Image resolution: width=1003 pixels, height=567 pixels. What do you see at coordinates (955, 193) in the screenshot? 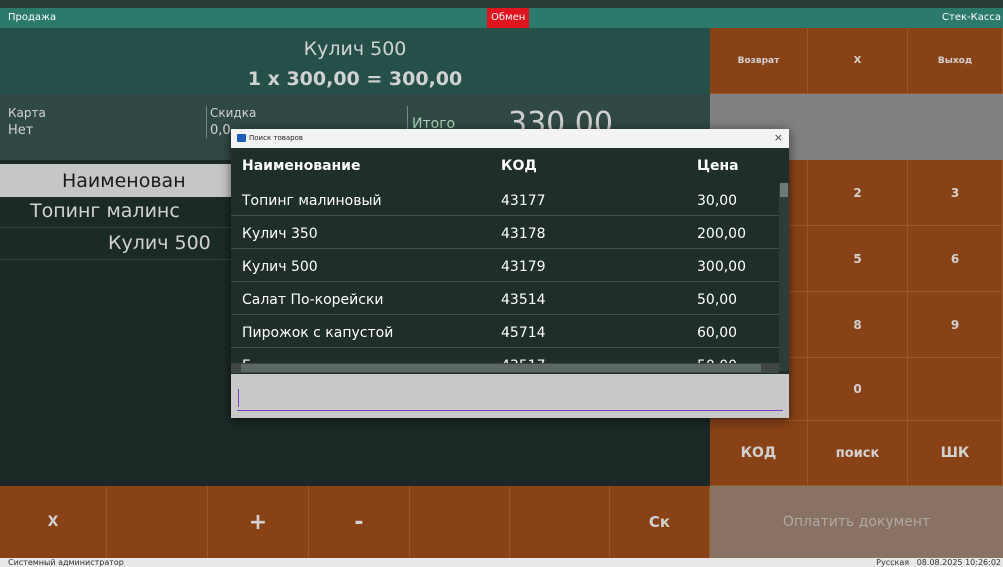
I see `key-3-button: 3` at bounding box center [955, 193].